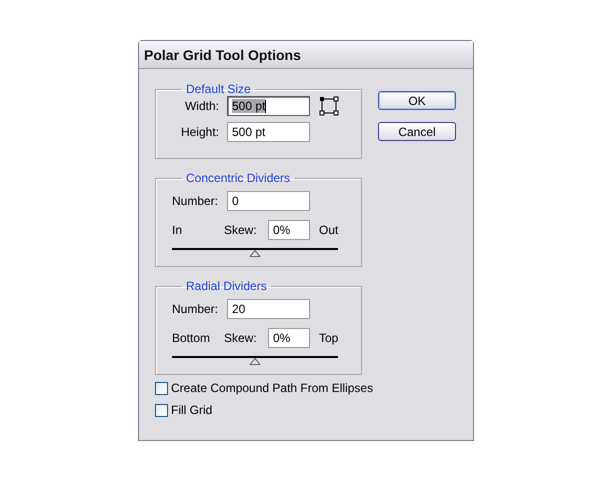 The width and height of the screenshot is (600, 484). I want to click on group-title: Concentric Dividers, so click(238, 178).